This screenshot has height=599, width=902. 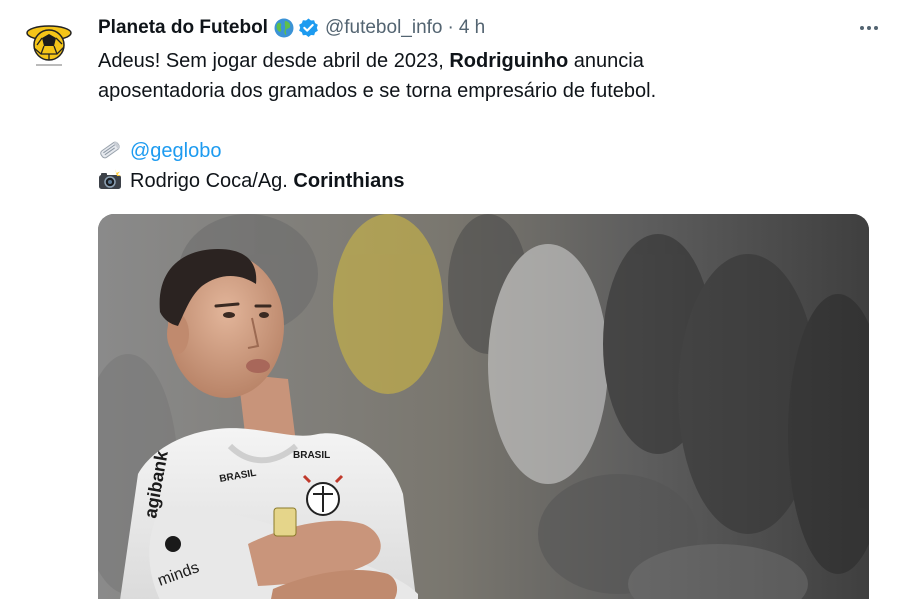 I want to click on avatar, so click(x=49, y=43).